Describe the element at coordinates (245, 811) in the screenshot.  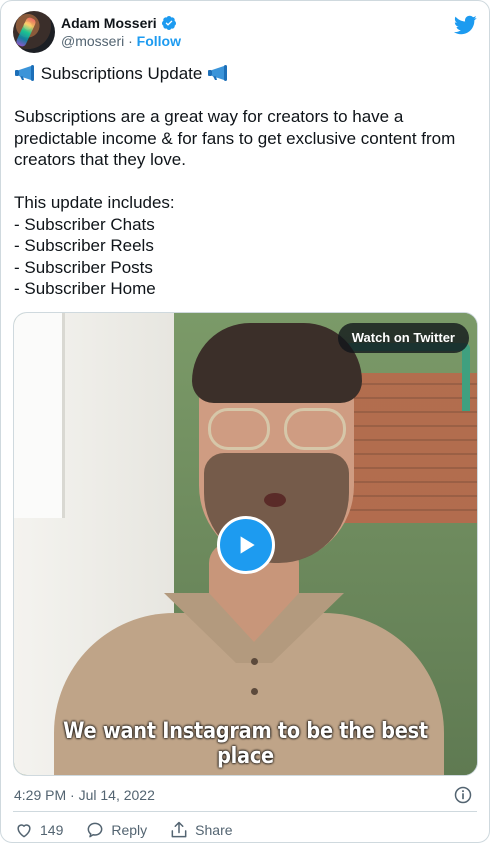
I see `divider` at that location.